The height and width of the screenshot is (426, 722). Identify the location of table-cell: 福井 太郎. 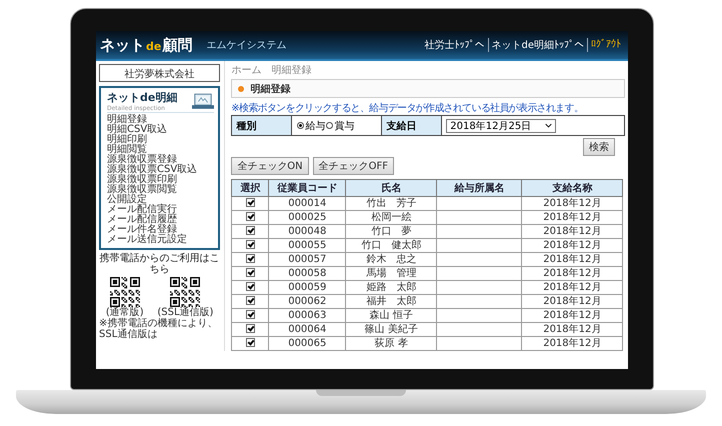
(391, 301).